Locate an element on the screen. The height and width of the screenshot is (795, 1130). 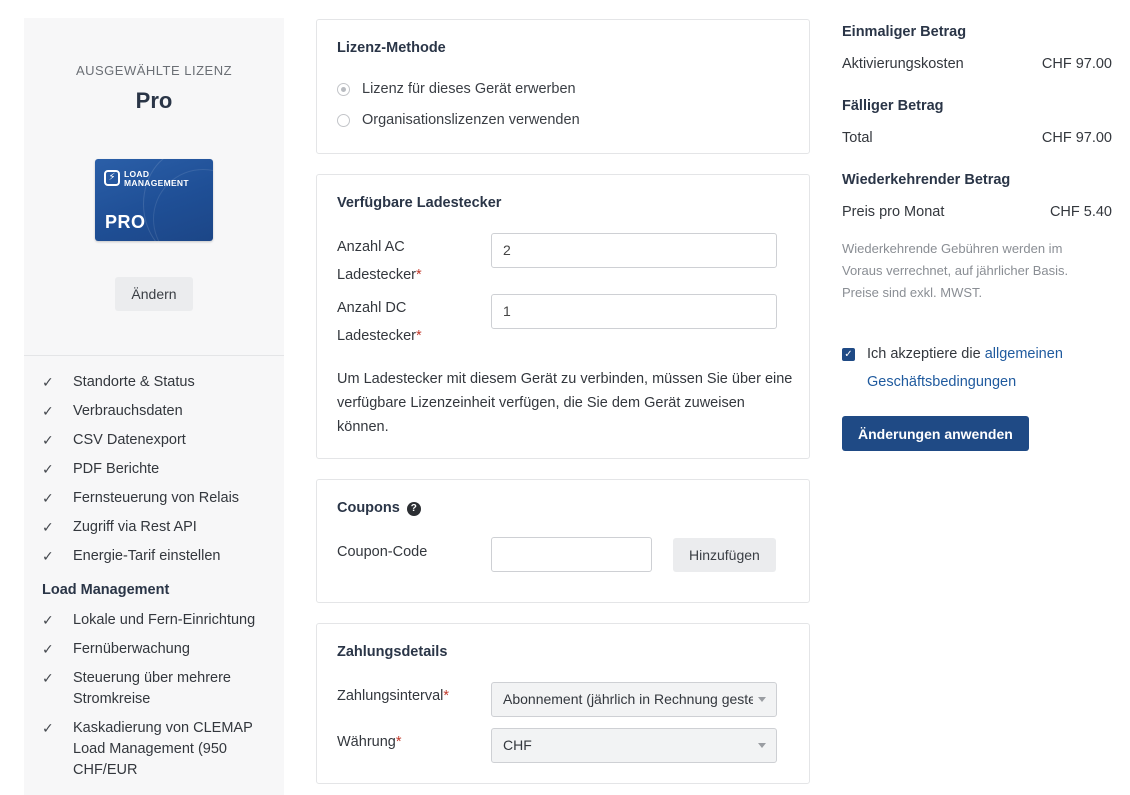
apply-changes-button: Änderungen anwenden is located at coordinates (935, 433).